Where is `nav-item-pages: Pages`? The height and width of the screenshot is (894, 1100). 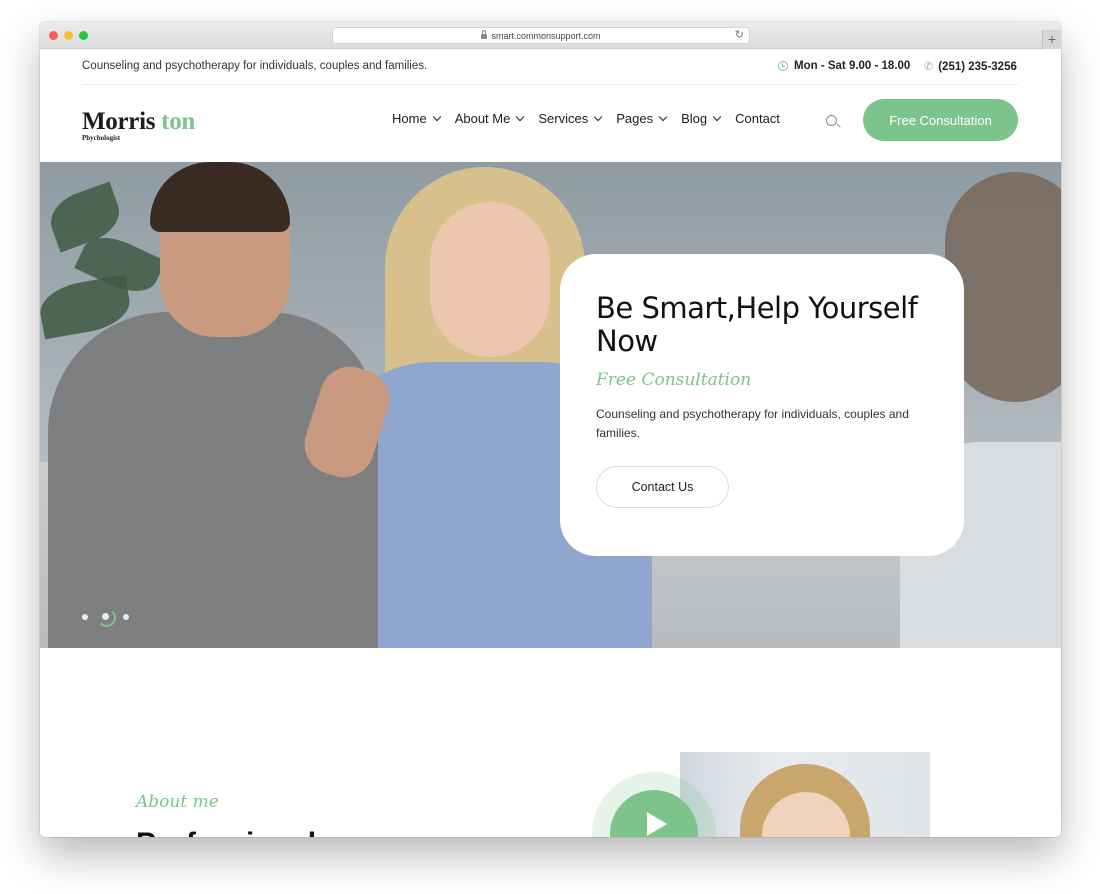 nav-item-pages: Pages is located at coordinates (642, 118).